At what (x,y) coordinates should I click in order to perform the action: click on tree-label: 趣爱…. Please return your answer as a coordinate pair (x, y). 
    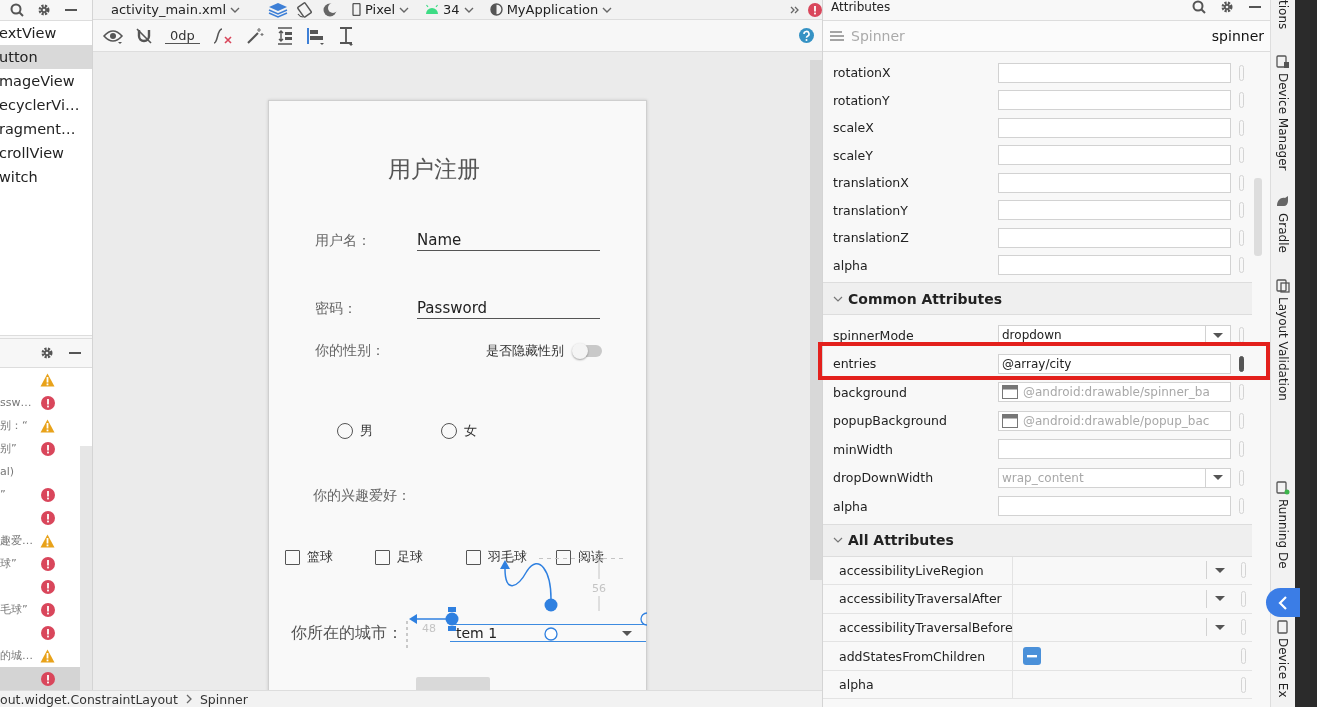
    Looking at the image, I should click on (17, 540).